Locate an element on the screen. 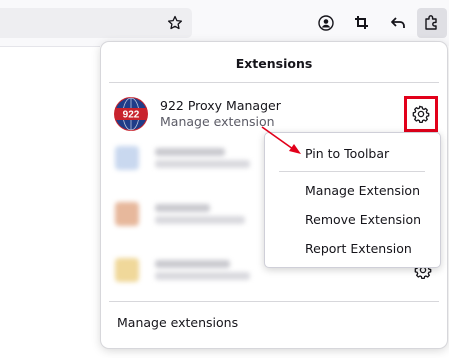 This screenshot has height=358, width=449. gear-icon is located at coordinates (421, 114).